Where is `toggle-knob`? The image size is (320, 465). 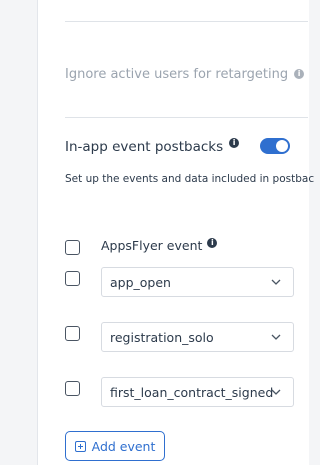 toggle-knob is located at coordinates (282, 146).